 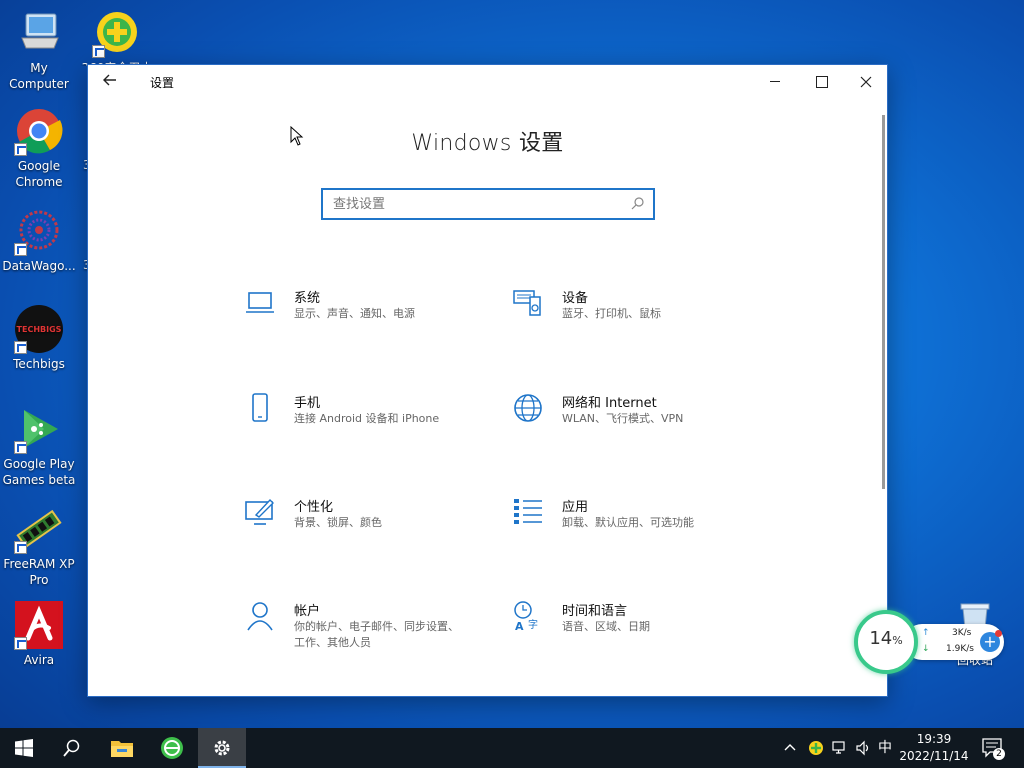 What do you see at coordinates (575, 298) in the screenshot?
I see `tile-title: 设备` at bounding box center [575, 298].